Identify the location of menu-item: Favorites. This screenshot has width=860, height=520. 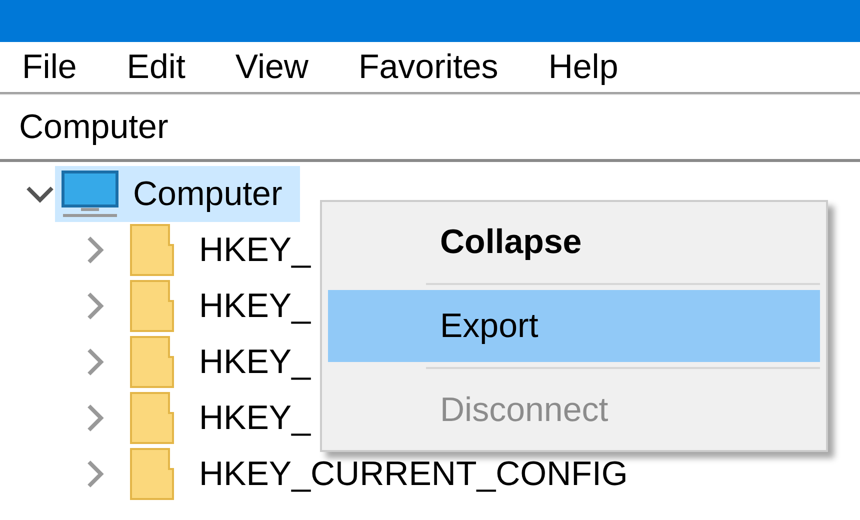
(429, 67).